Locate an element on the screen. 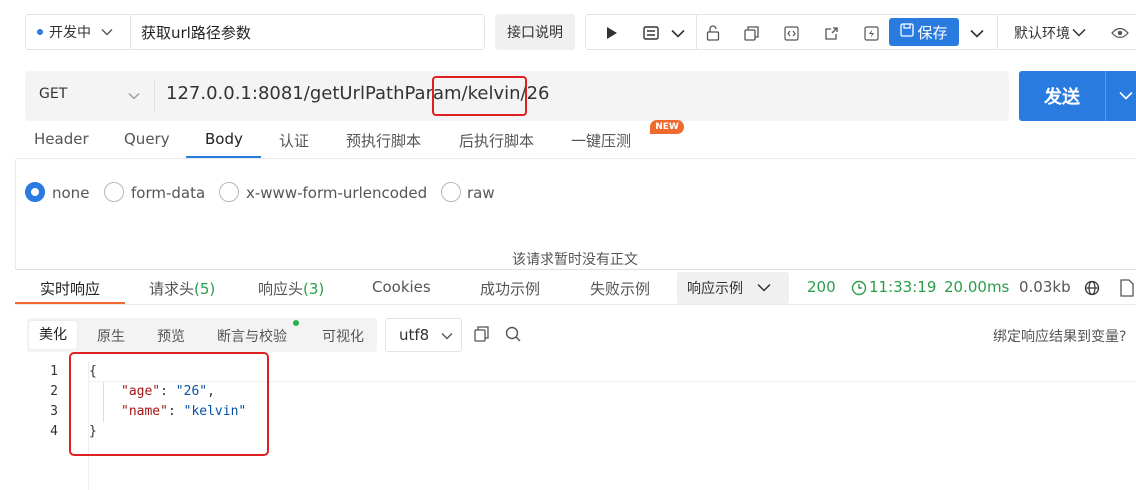  tab-realtime-response: 实时响应 is located at coordinates (70, 288).